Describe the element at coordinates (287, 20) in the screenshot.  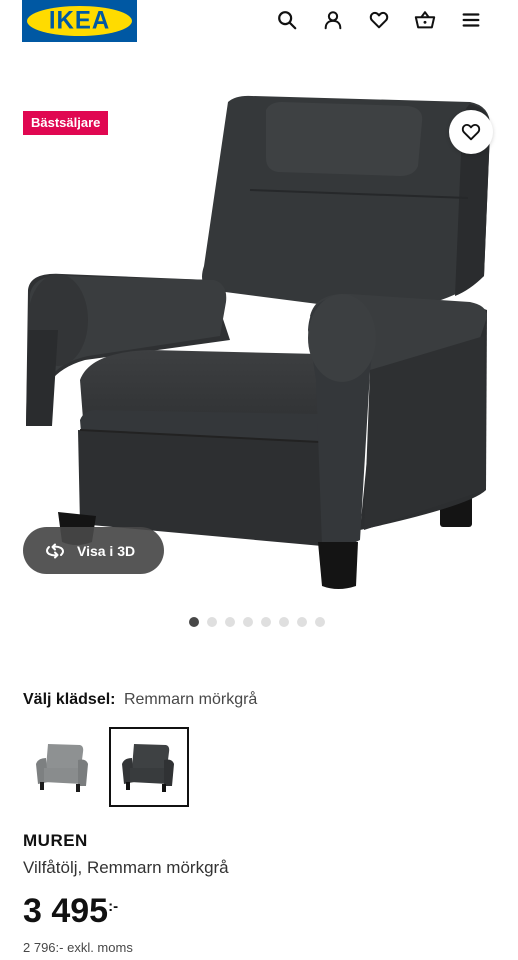
I see `search-icon` at that location.